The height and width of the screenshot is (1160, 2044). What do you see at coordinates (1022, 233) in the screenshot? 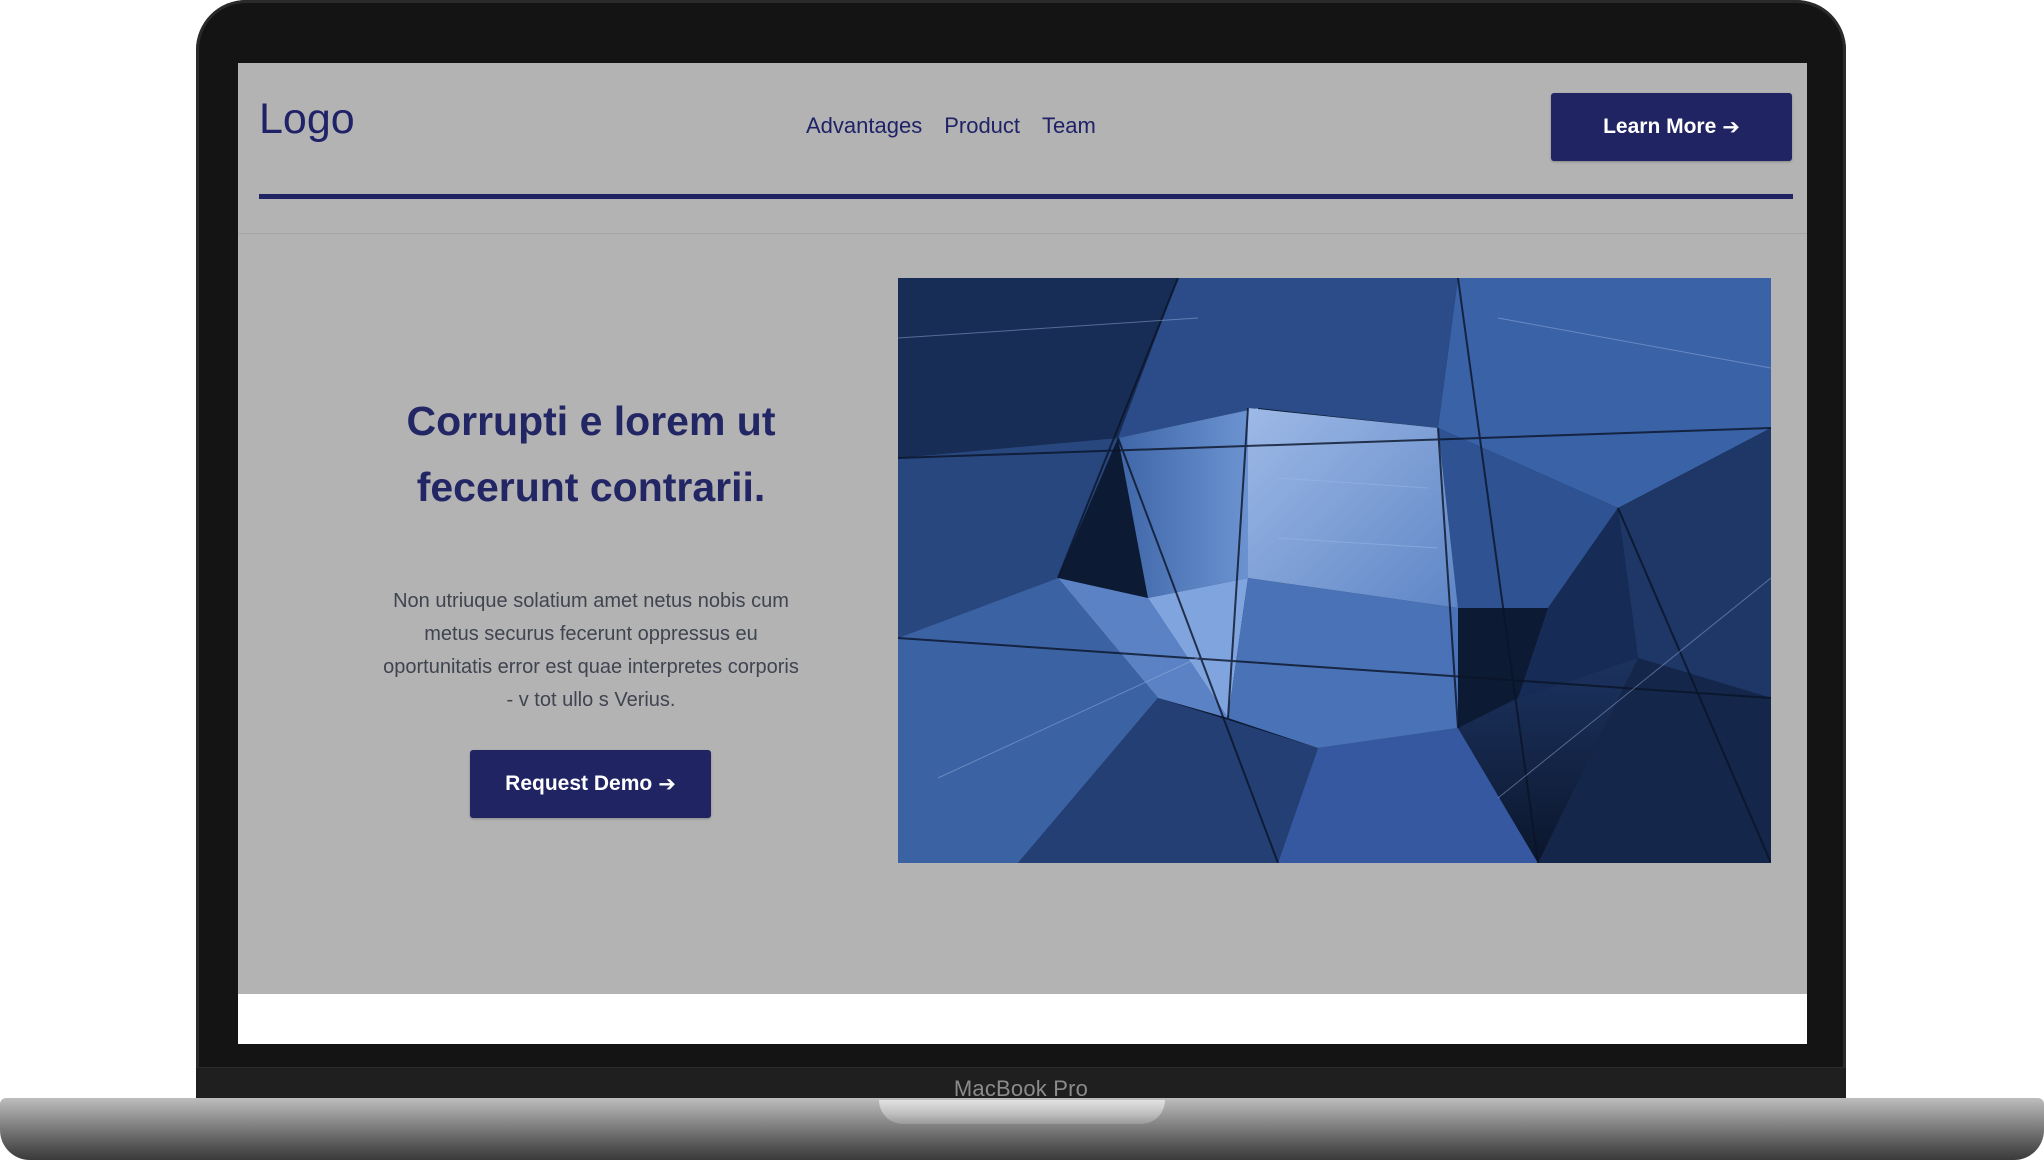
I see `section-divider` at bounding box center [1022, 233].